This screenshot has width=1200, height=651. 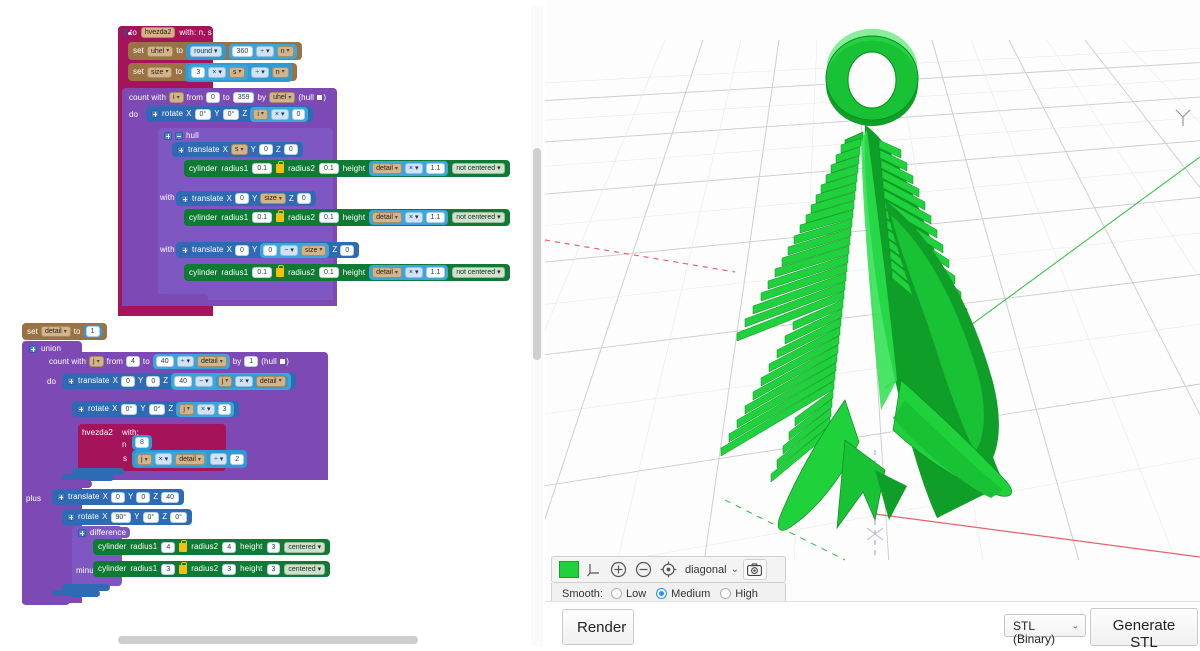 What do you see at coordinates (55, 331) in the screenshot?
I see `set-detail-variable-field: detail ▾` at bounding box center [55, 331].